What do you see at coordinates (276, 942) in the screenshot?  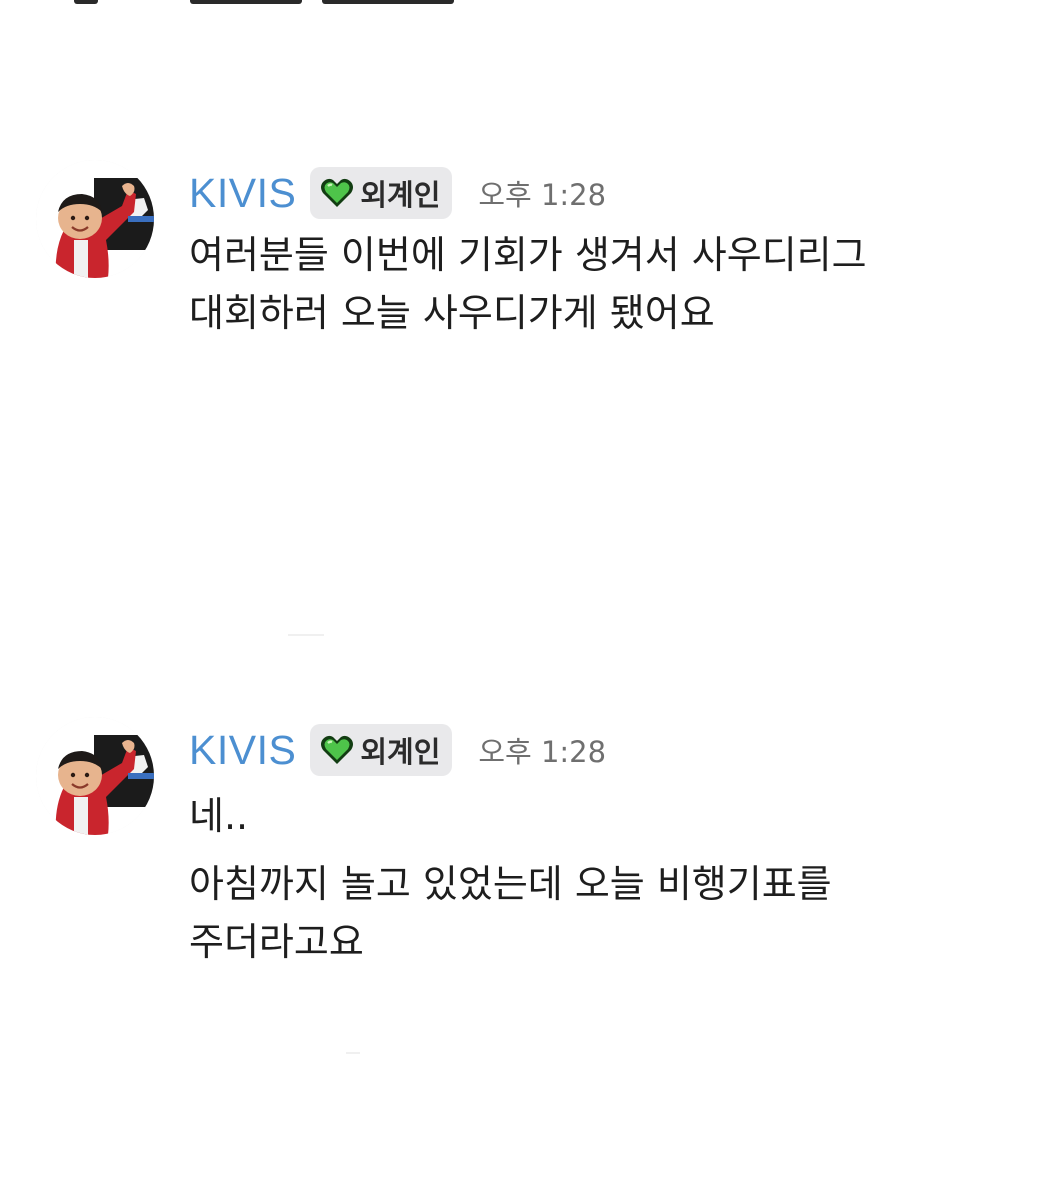 I see `message-text-line: 주더라고요` at bounding box center [276, 942].